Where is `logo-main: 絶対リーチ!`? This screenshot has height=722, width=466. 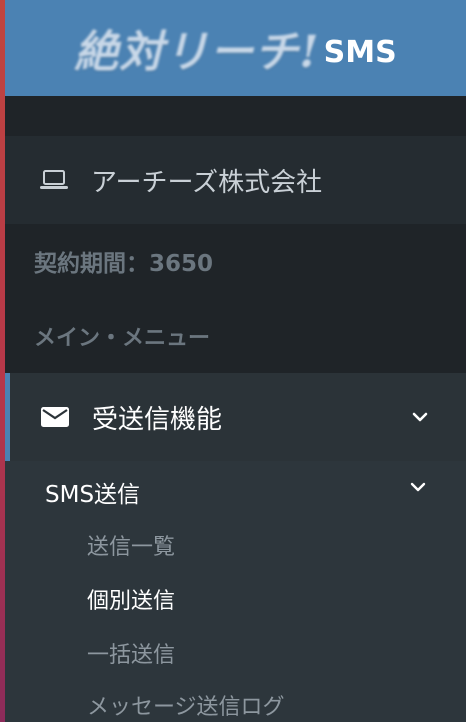
logo-main: 絶対リーチ! is located at coordinates (196, 48).